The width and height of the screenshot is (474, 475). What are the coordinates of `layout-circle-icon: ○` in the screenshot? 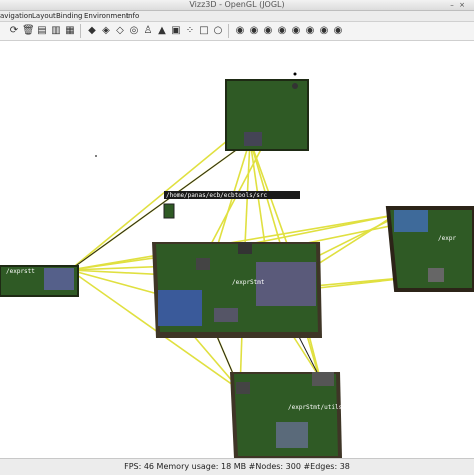 It's located at (218, 31).